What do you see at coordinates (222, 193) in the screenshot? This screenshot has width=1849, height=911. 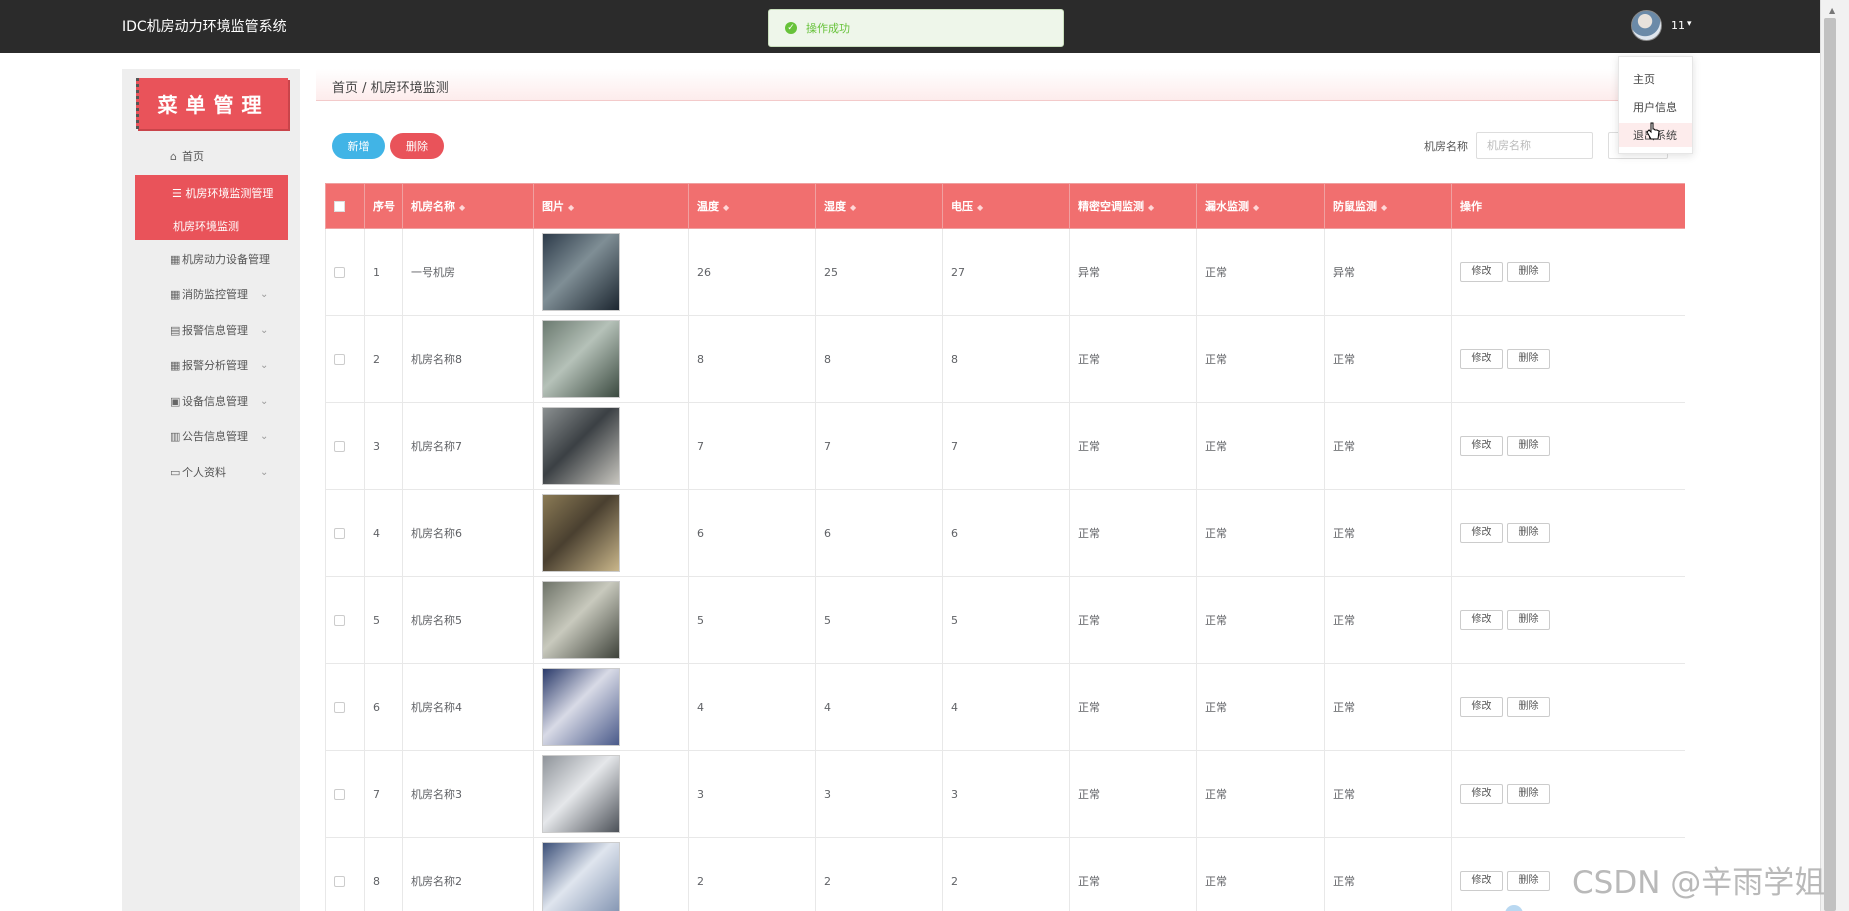 I see `sidebar-item-env-monitor-manage: ☰ 机房环境监测管理` at bounding box center [222, 193].